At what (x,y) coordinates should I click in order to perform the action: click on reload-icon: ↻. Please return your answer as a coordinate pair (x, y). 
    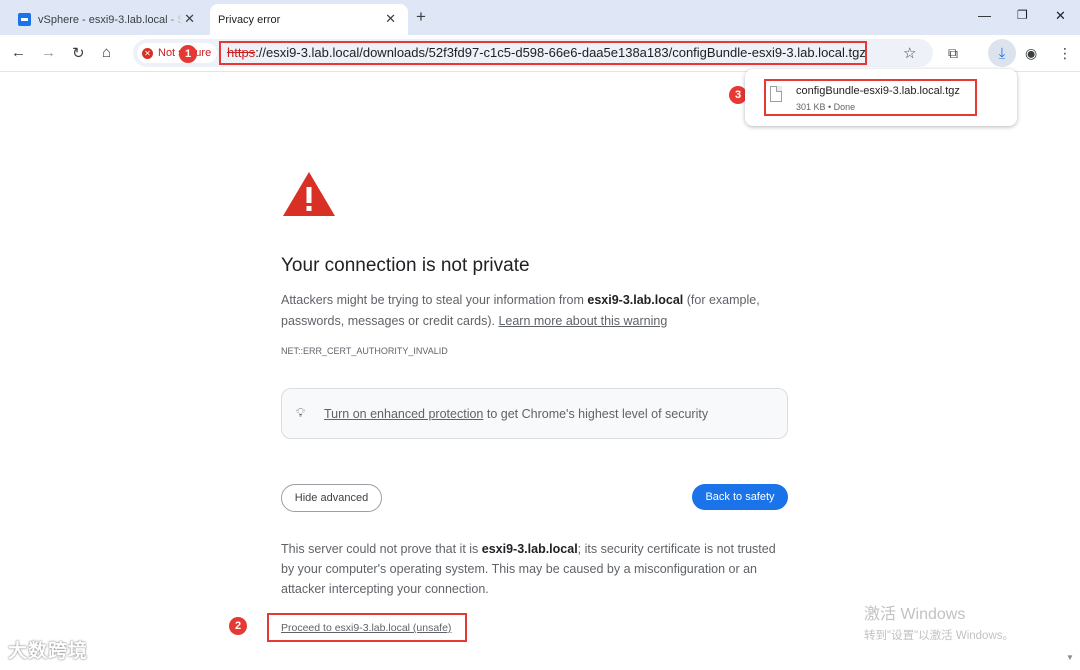
    Looking at the image, I should click on (78, 53).